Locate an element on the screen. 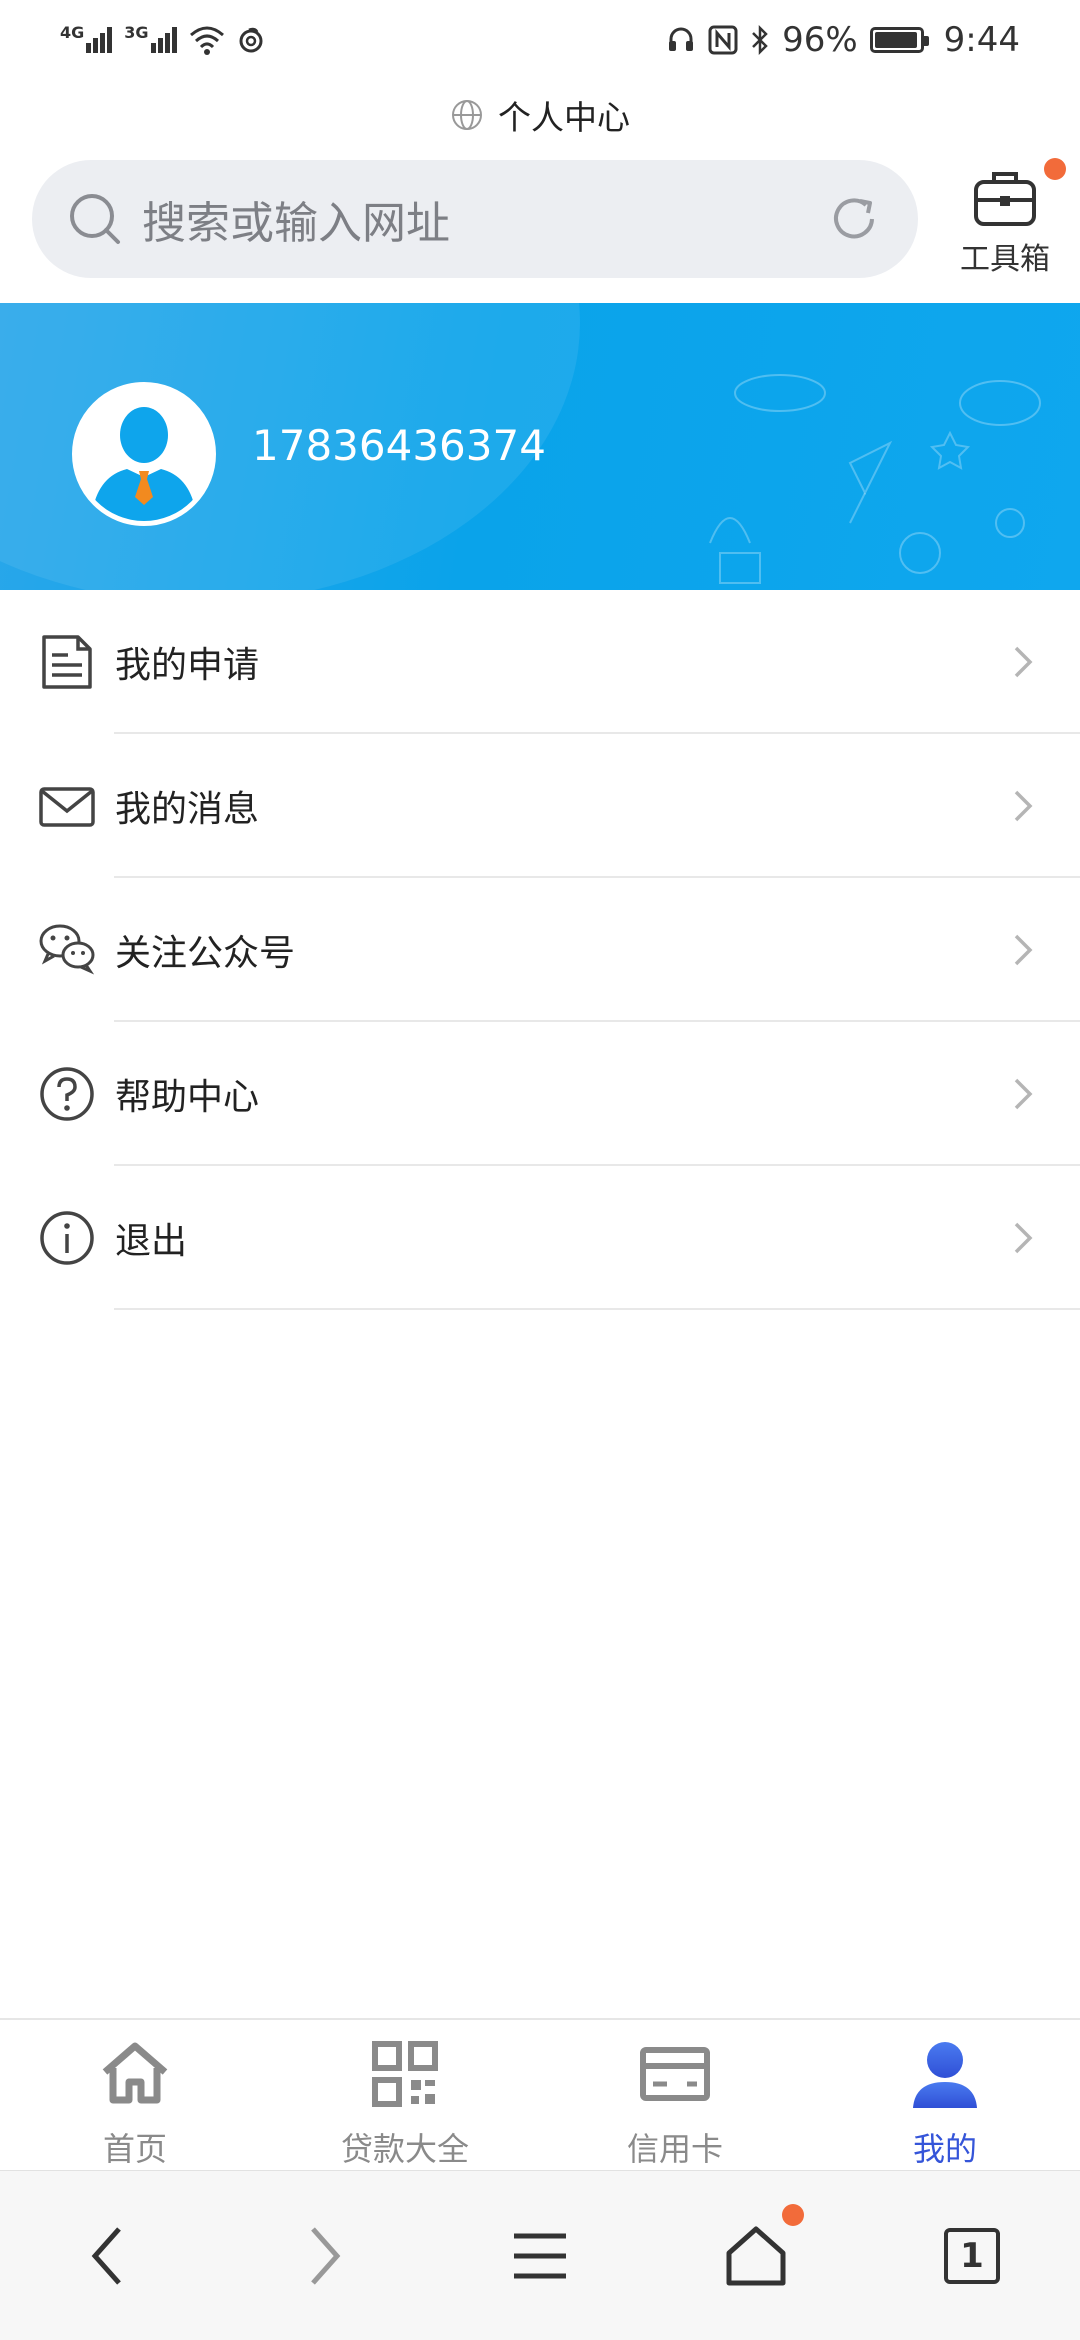 This screenshot has width=1080, height=2340. hamburger-menu-icon is located at coordinates (540, 2255).